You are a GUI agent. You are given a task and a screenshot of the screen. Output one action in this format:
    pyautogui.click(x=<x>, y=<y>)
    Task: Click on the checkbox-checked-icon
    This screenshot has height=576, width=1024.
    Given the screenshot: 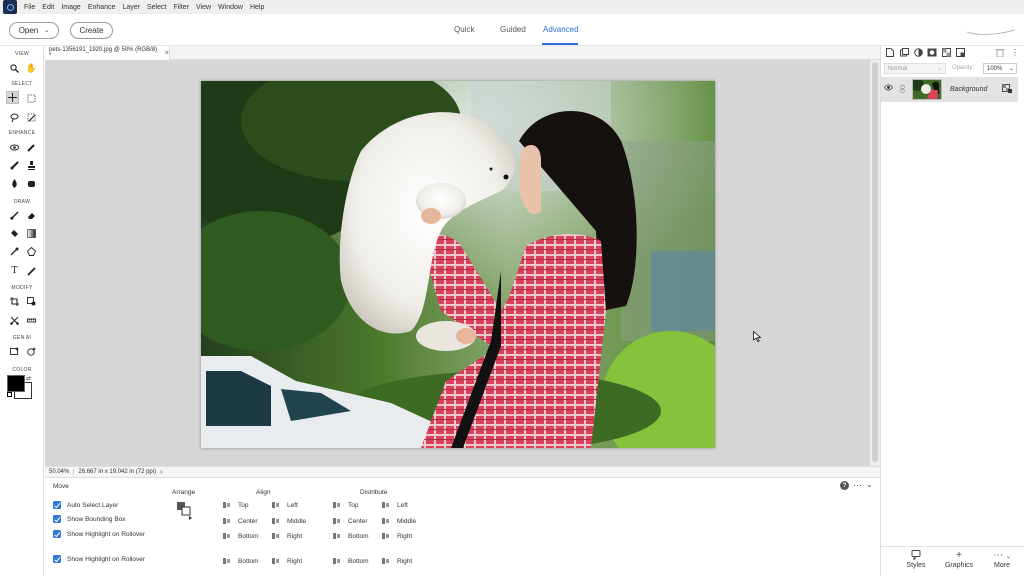 What is the action you would take?
    pyautogui.click(x=57, y=559)
    